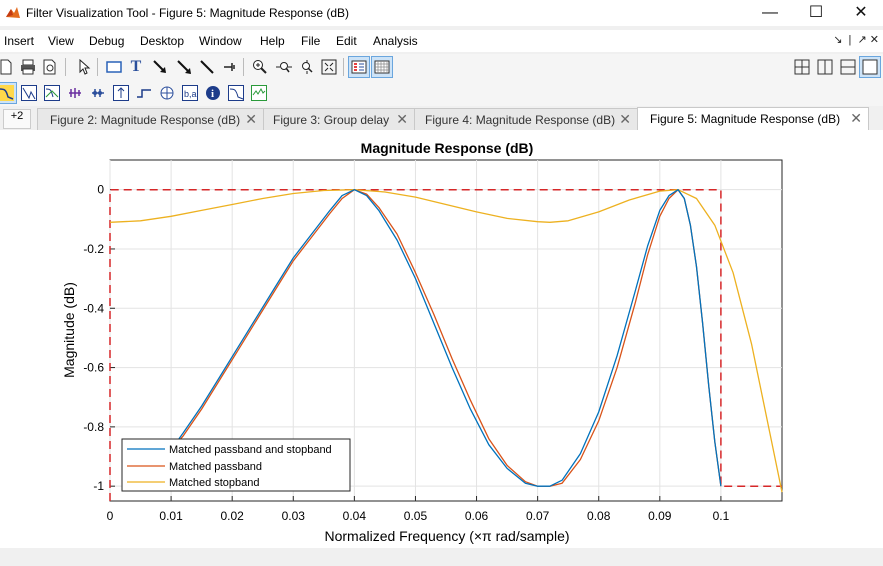 The image size is (883, 566). I want to click on menu-help: Help, so click(272, 41).